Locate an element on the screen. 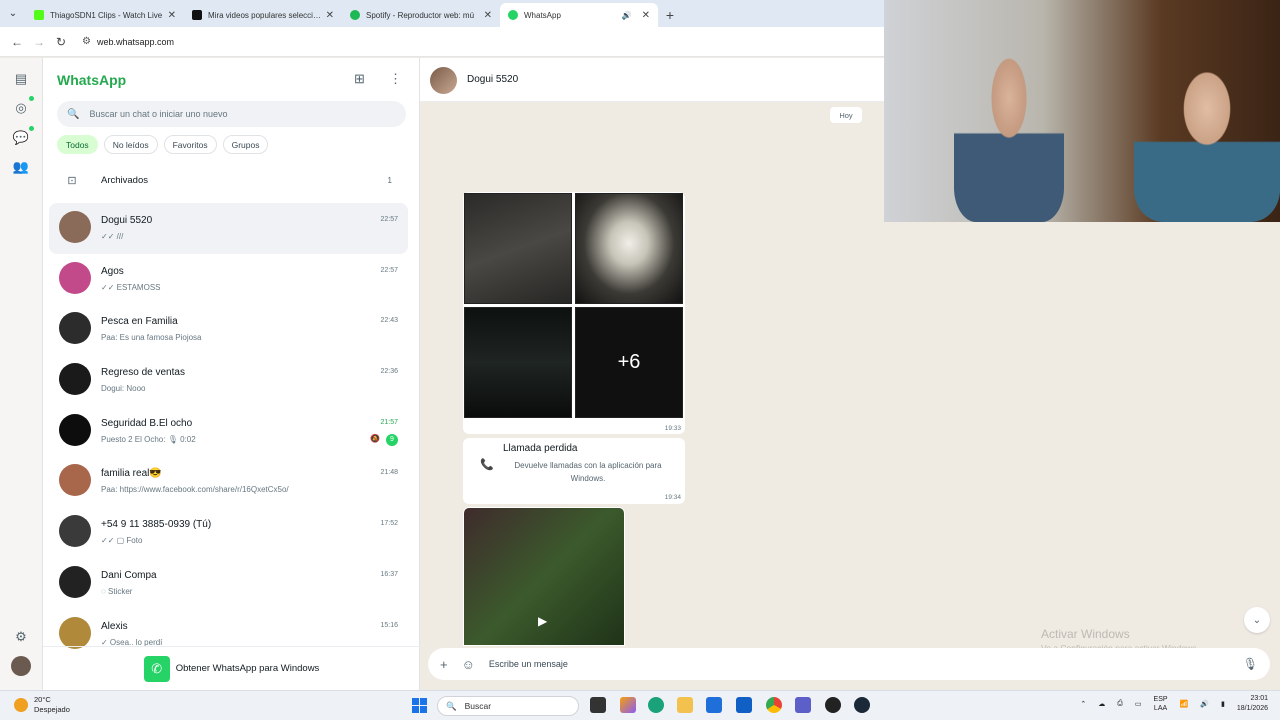 This screenshot has height=720, width=1280. menu-icon: ⋮ is located at coordinates (395, 79).